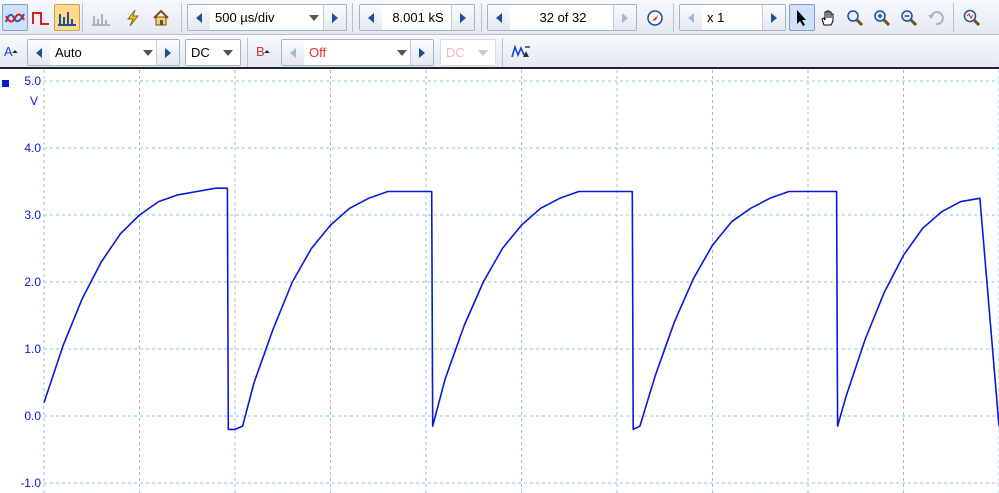 This screenshot has width=999, height=493. I want to click on zoom-factor-field: x 1, so click(733, 17).